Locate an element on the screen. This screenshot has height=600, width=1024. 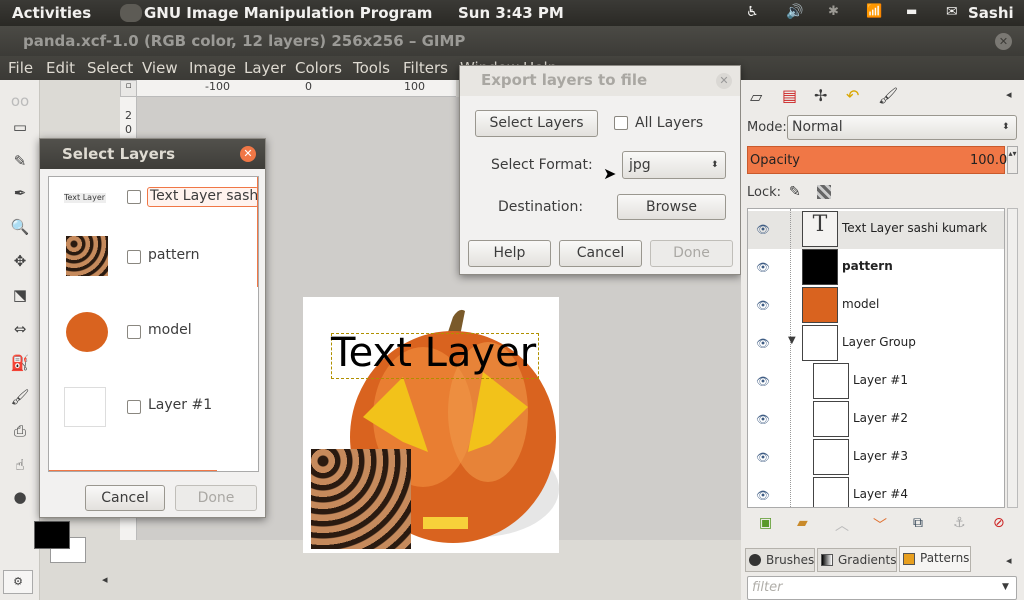
brush-tab-icon: 🖌 is located at coordinates (888, 95).